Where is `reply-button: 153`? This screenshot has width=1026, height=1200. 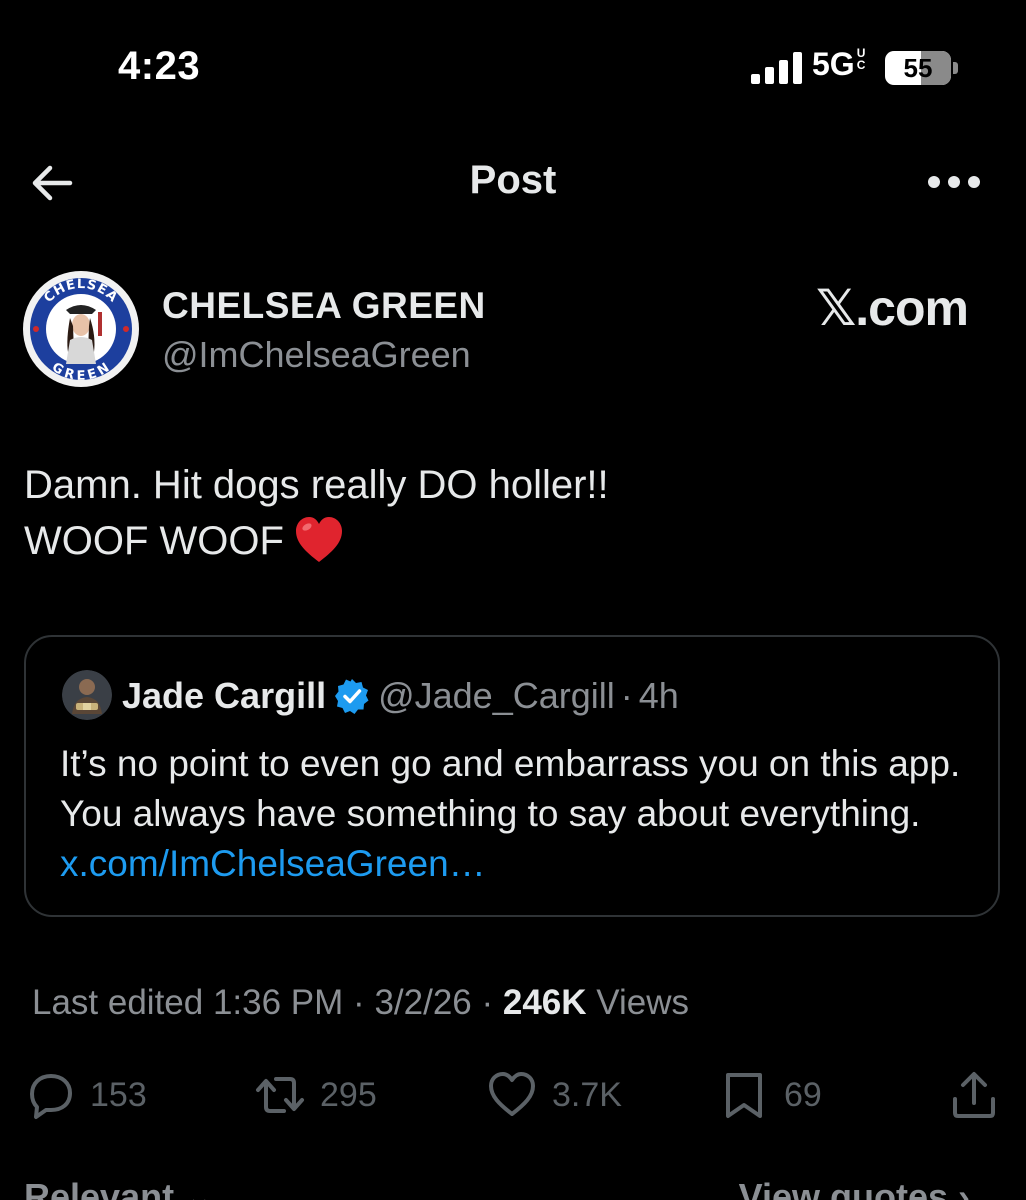 reply-button: 153 is located at coordinates (85, 1095).